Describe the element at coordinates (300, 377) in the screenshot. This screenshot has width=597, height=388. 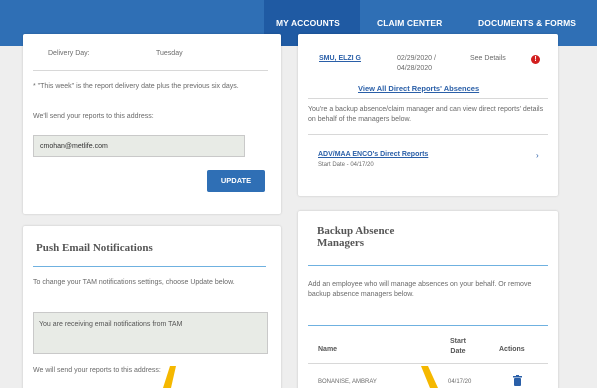
I see `annotation-marks` at that location.